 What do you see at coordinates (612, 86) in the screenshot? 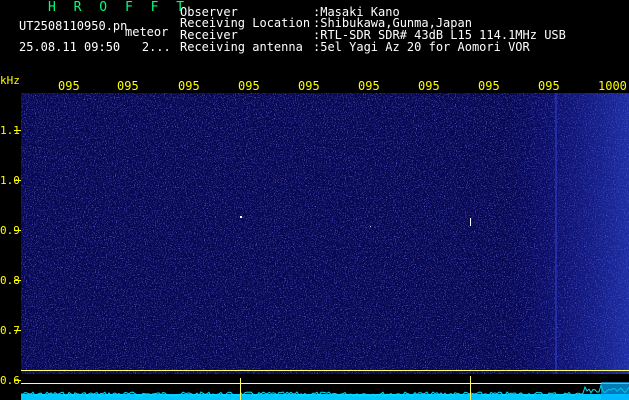
I see `x-tick-label: 1000` at bounding box center [612, 86].